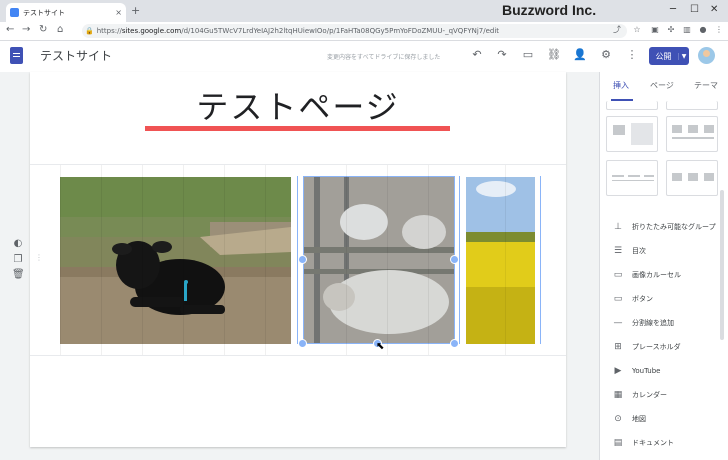 Image resolution: width=728 pixels, height=460 pixels. I want to click on insert-map: ⊙ 地図, so click(629, 419).